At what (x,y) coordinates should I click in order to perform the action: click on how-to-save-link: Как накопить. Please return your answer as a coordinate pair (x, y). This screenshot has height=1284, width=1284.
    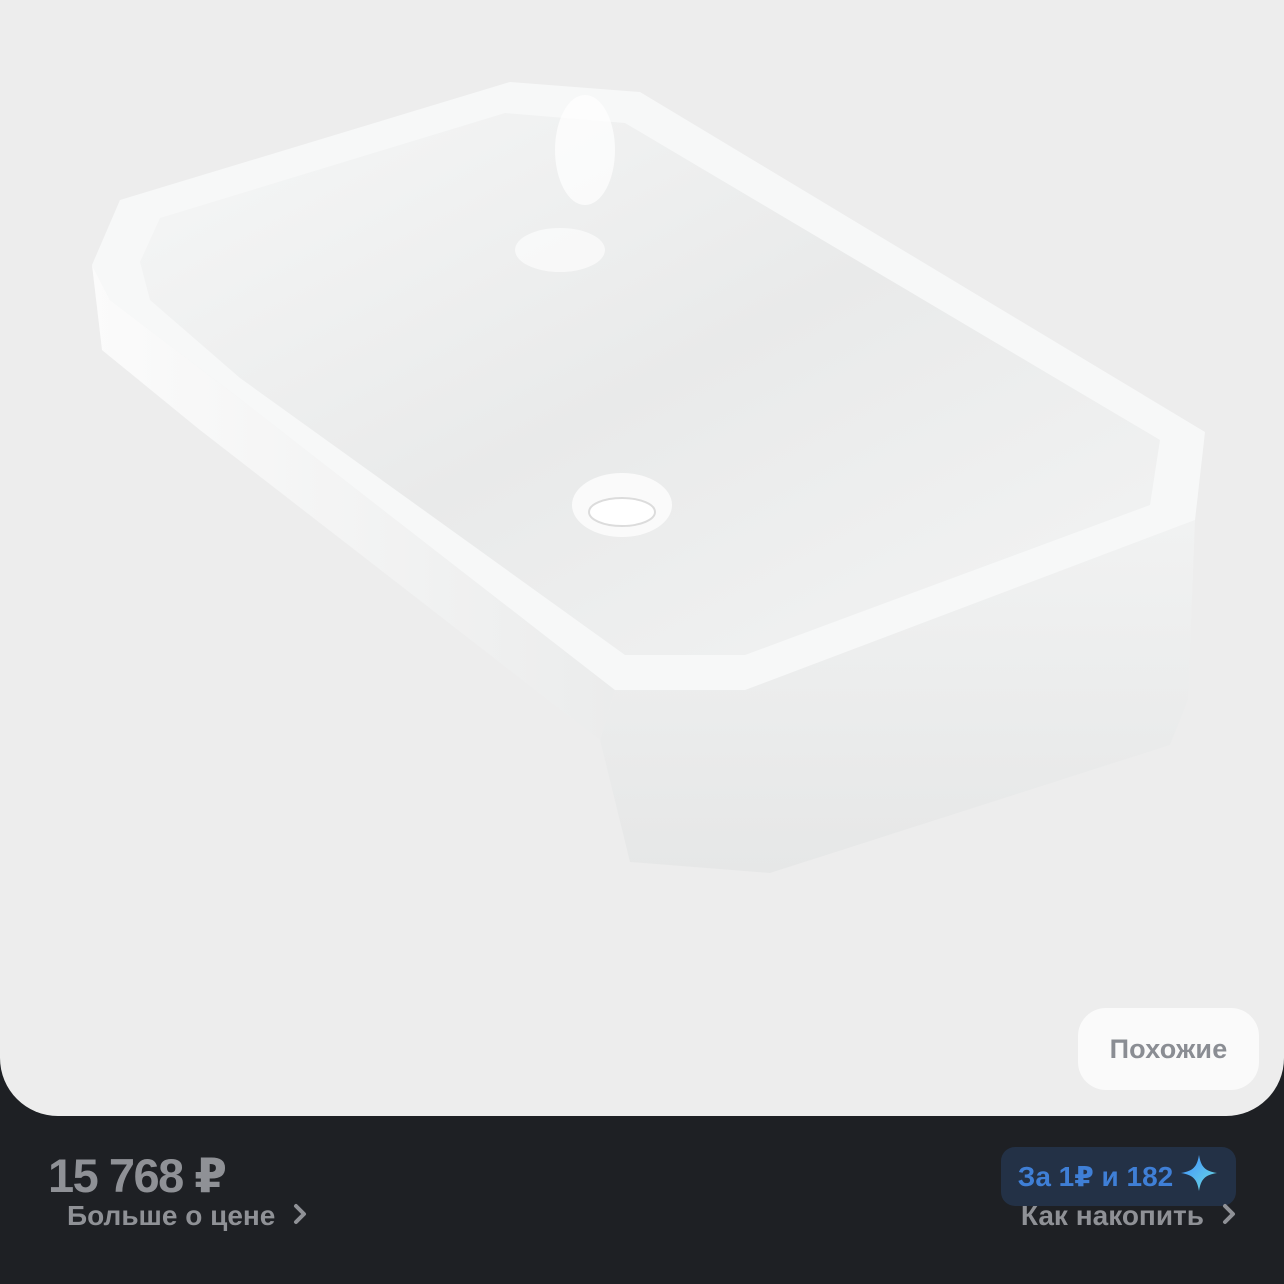
    Looking at the image, I should click on (1128, 1216).